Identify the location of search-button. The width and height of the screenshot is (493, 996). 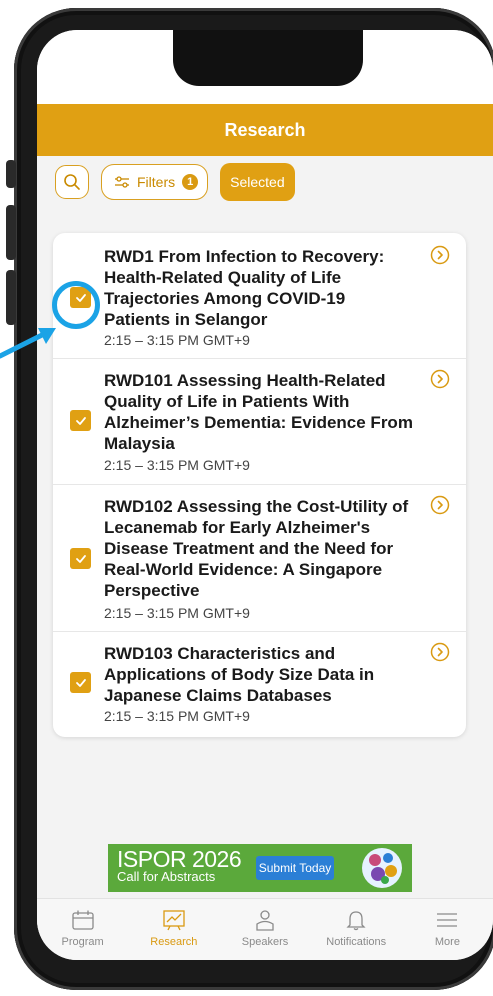
(72, 182).